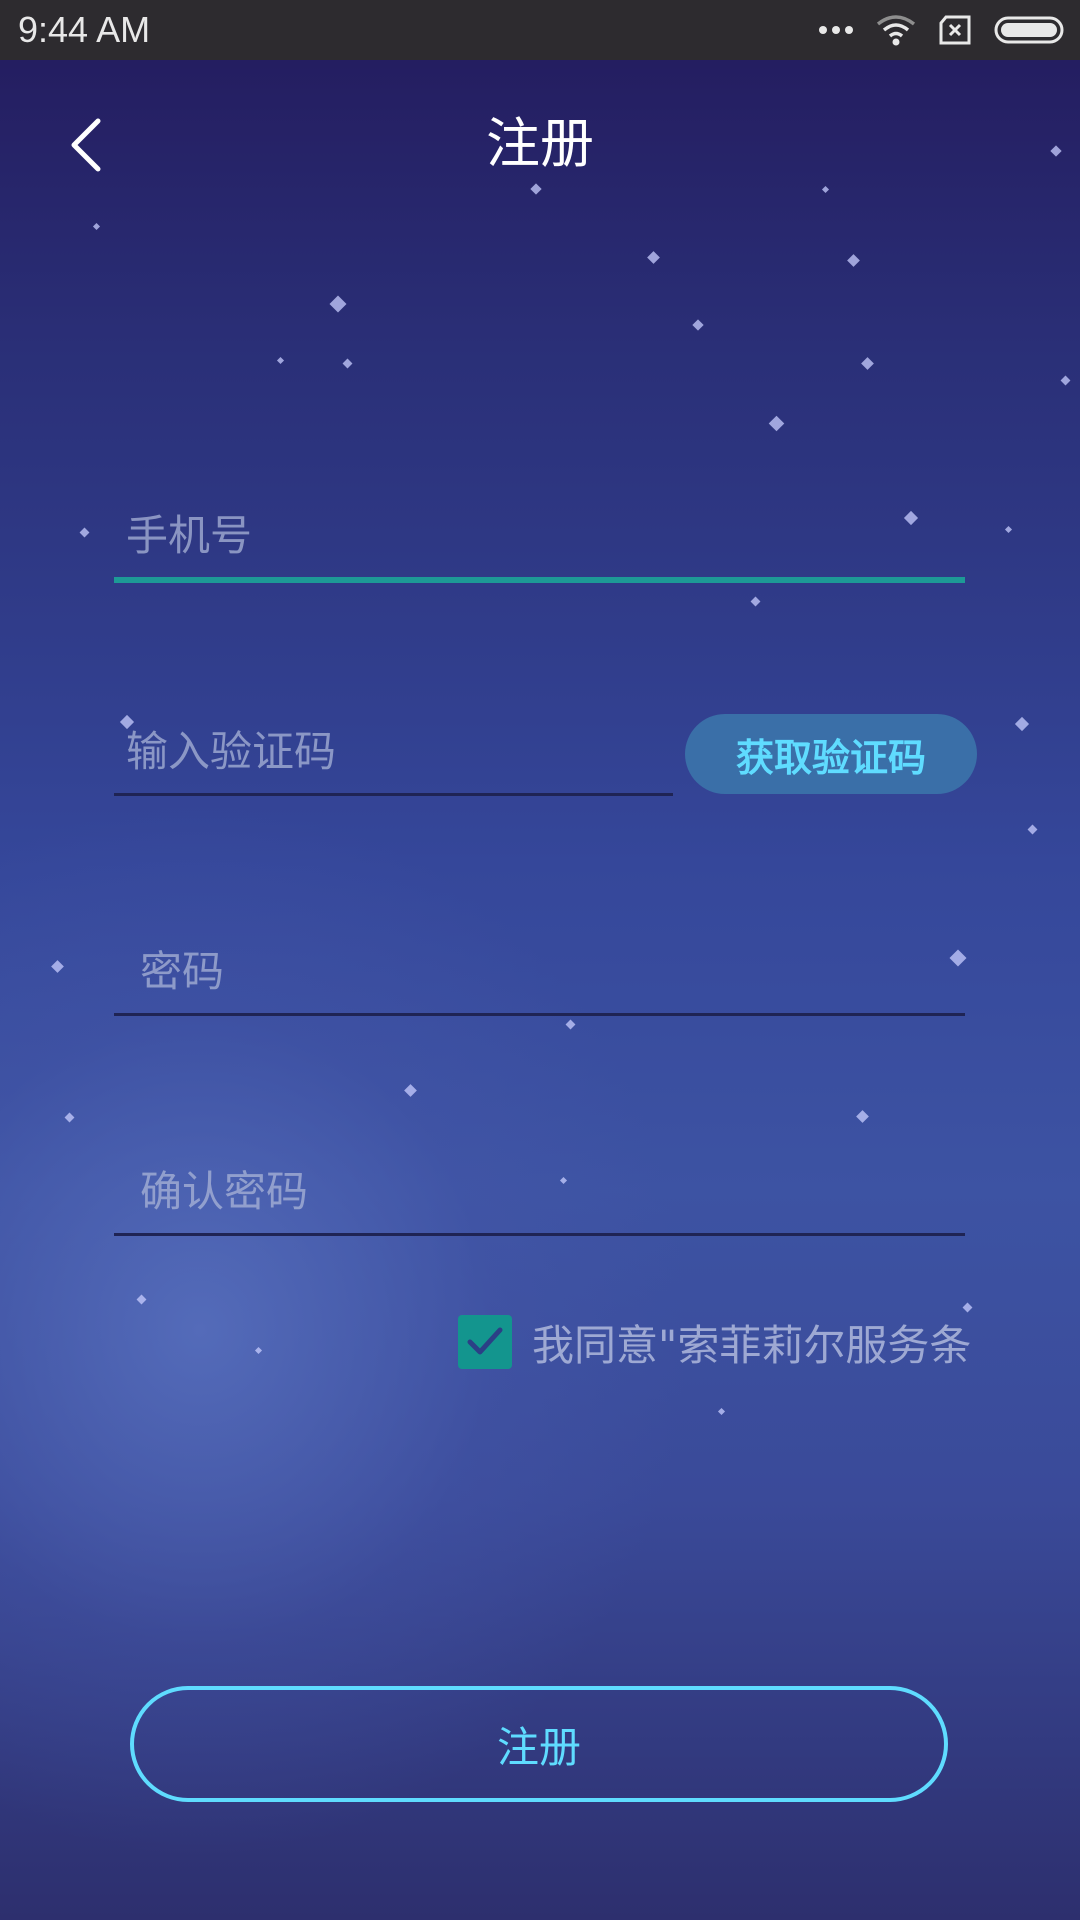 The width and height of the screenshot is (1080, 1920). I want to click on battery-icon, so click(1029, 30).